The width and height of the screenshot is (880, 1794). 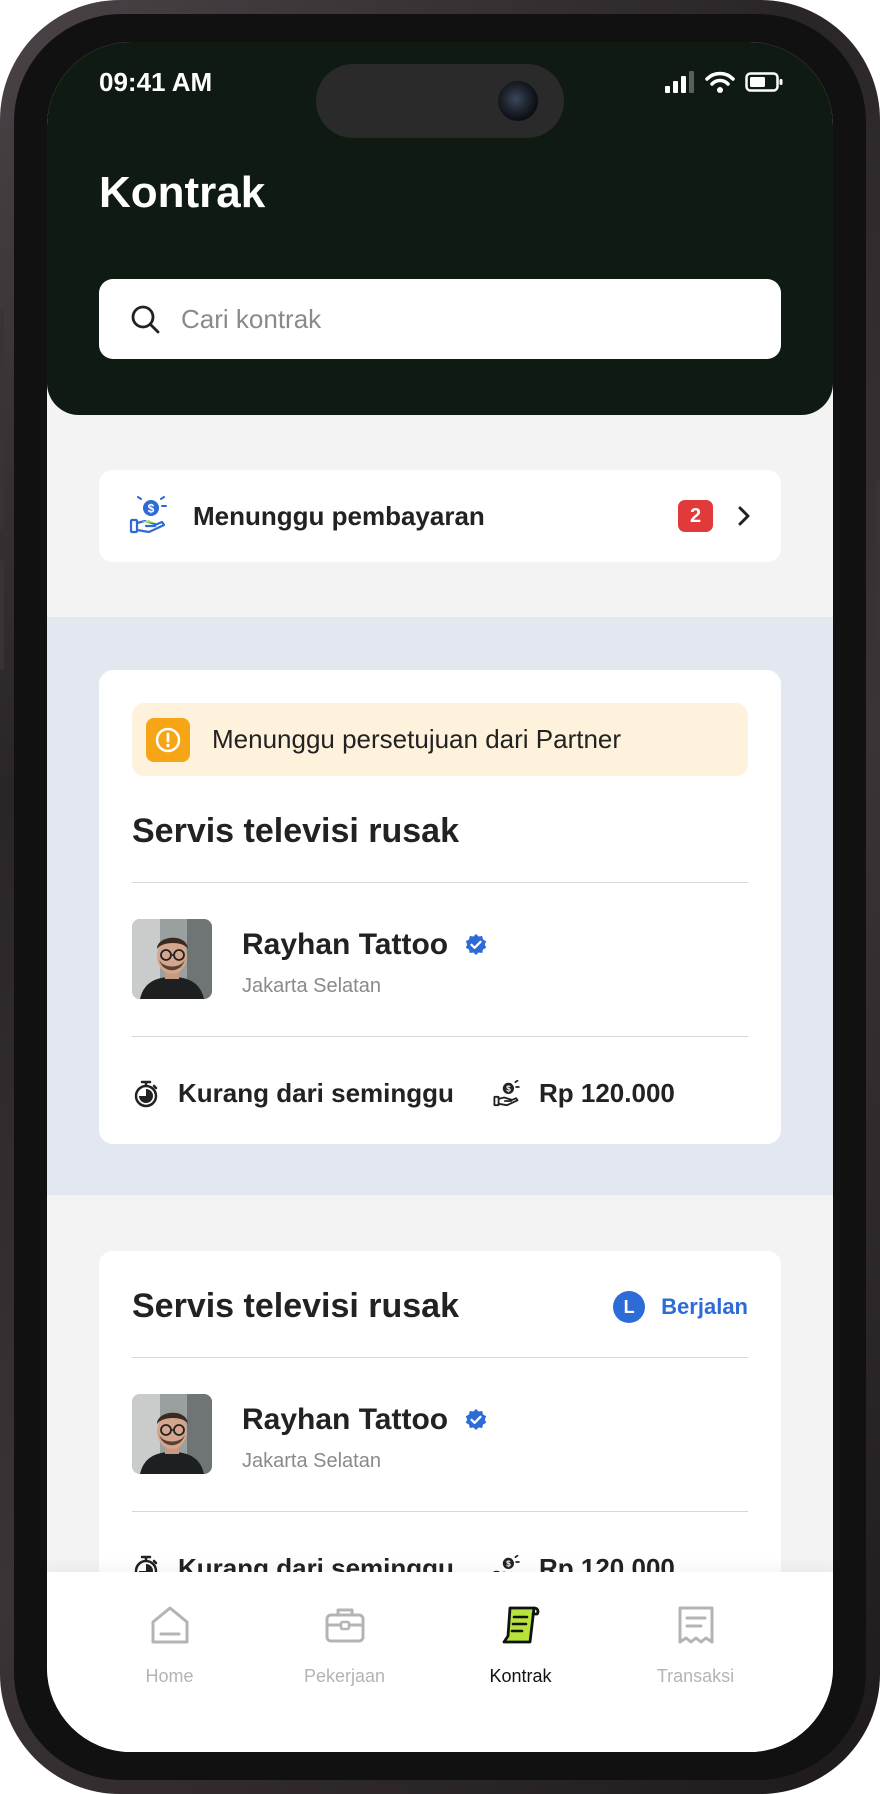 I want to click on nav-kontrak: Kontrak, so click(x=520, y=1637).